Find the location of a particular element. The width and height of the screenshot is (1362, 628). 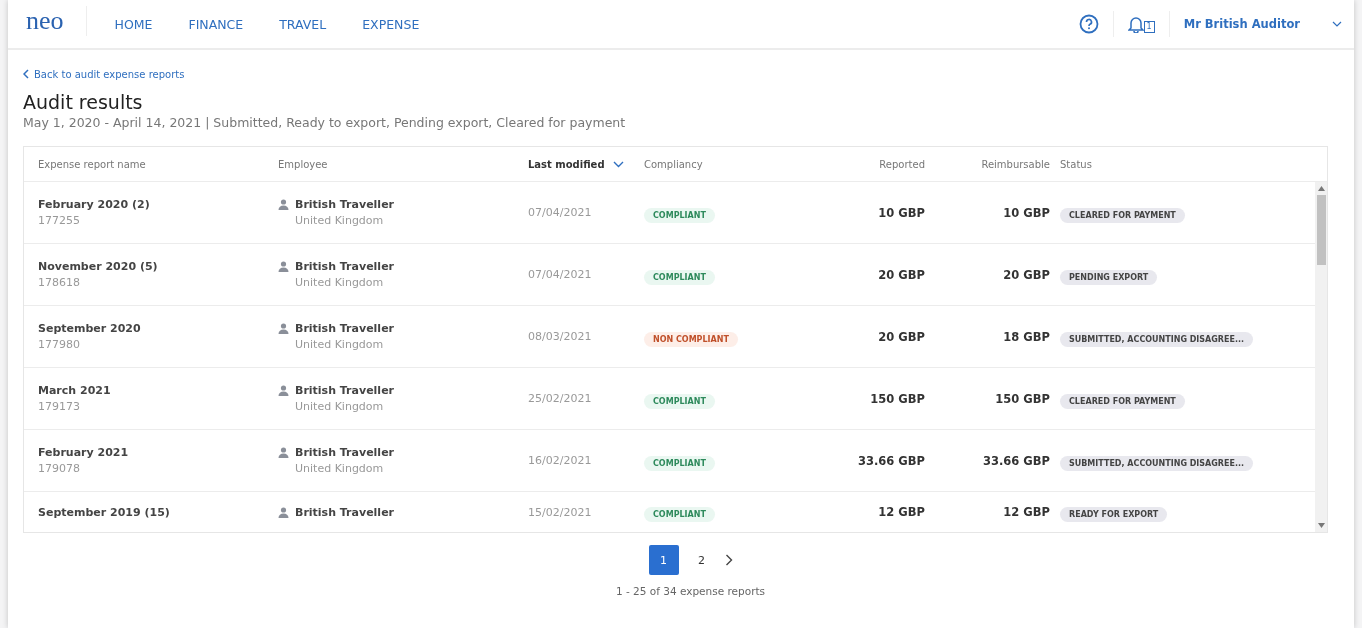

page-button: 1 is located at coordinates (663, 560).